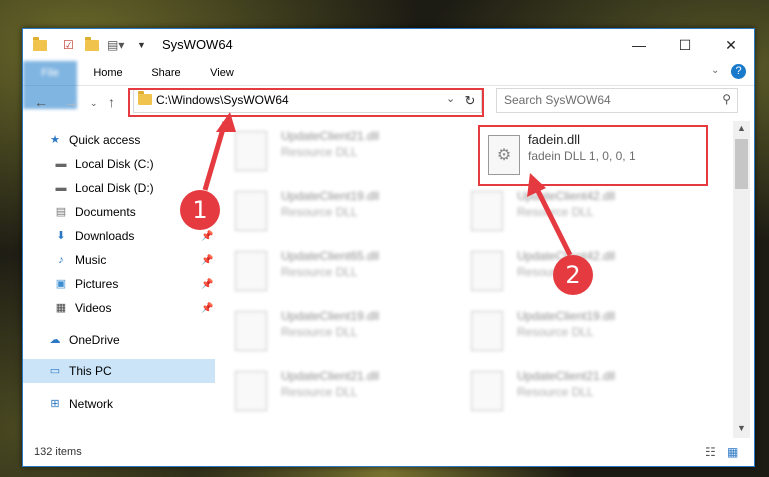 This screenshot has height=477, width=769. I want to click on arrow-1-line, so click(215, 156).